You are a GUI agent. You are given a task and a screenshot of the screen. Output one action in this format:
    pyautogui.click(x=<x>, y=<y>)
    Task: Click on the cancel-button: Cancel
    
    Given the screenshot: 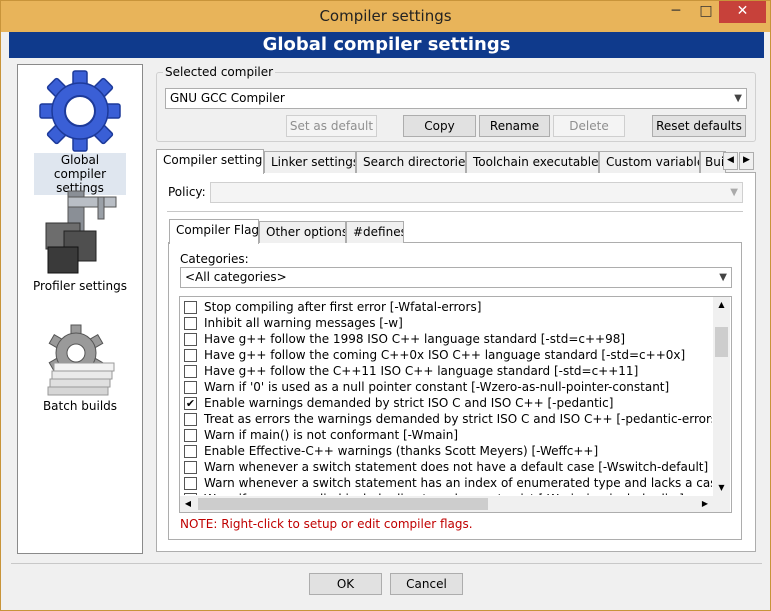 What is the action you would take?
    pyautogui.click(x=426, y=584)
    